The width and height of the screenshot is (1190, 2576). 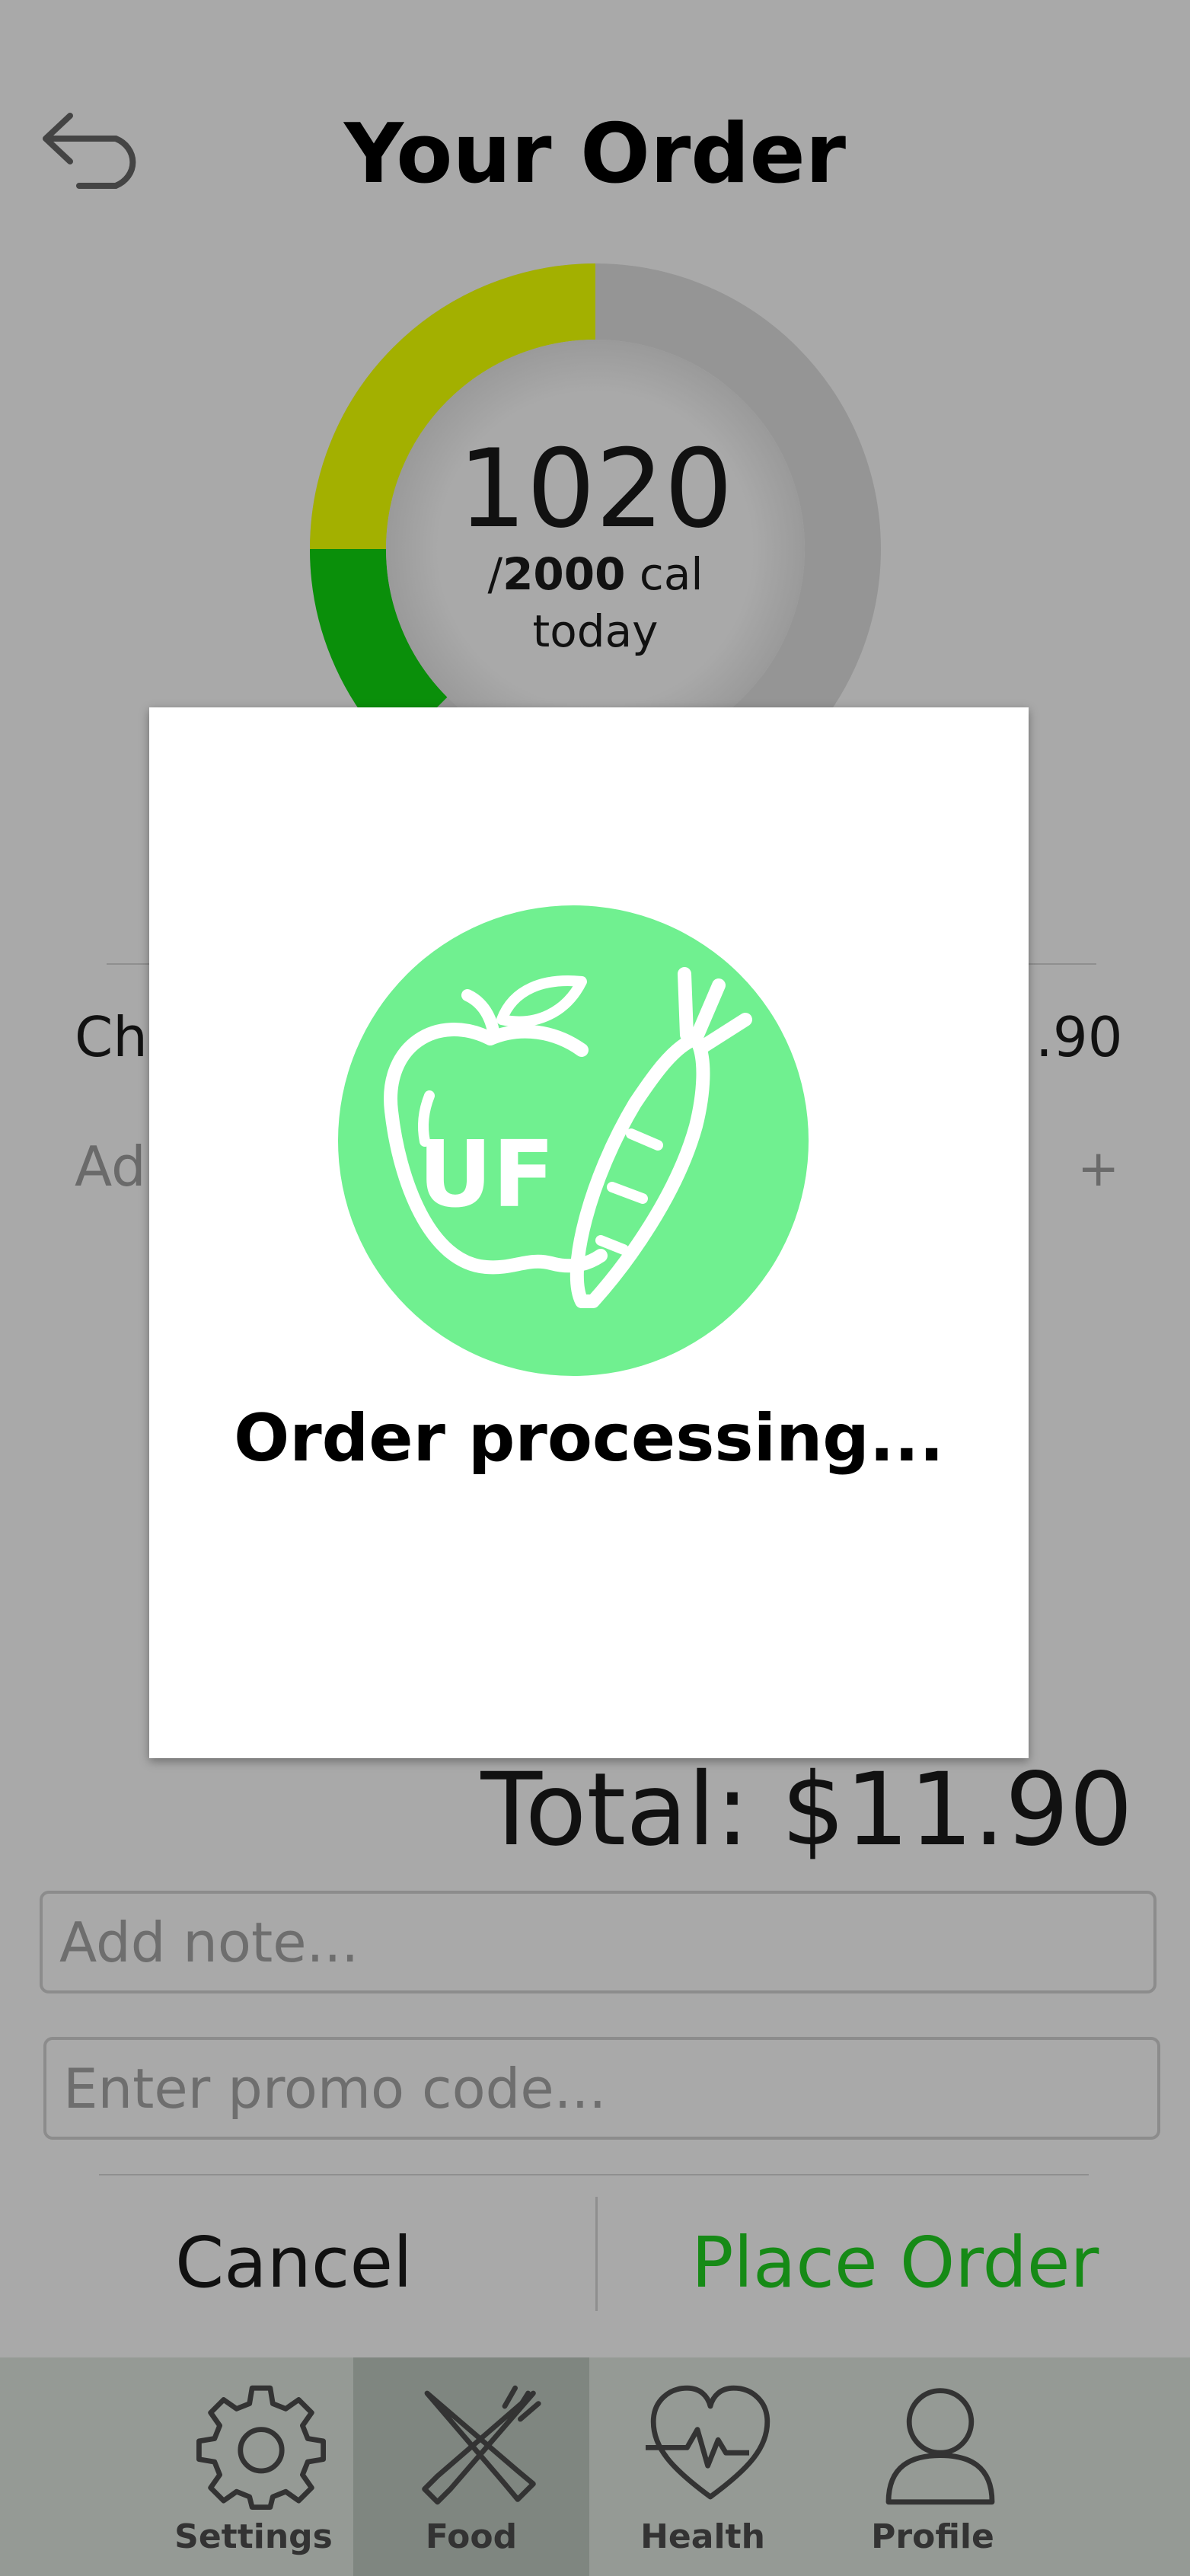 I want to click on order-item-price: .90, so click(x=1079, y=1037).